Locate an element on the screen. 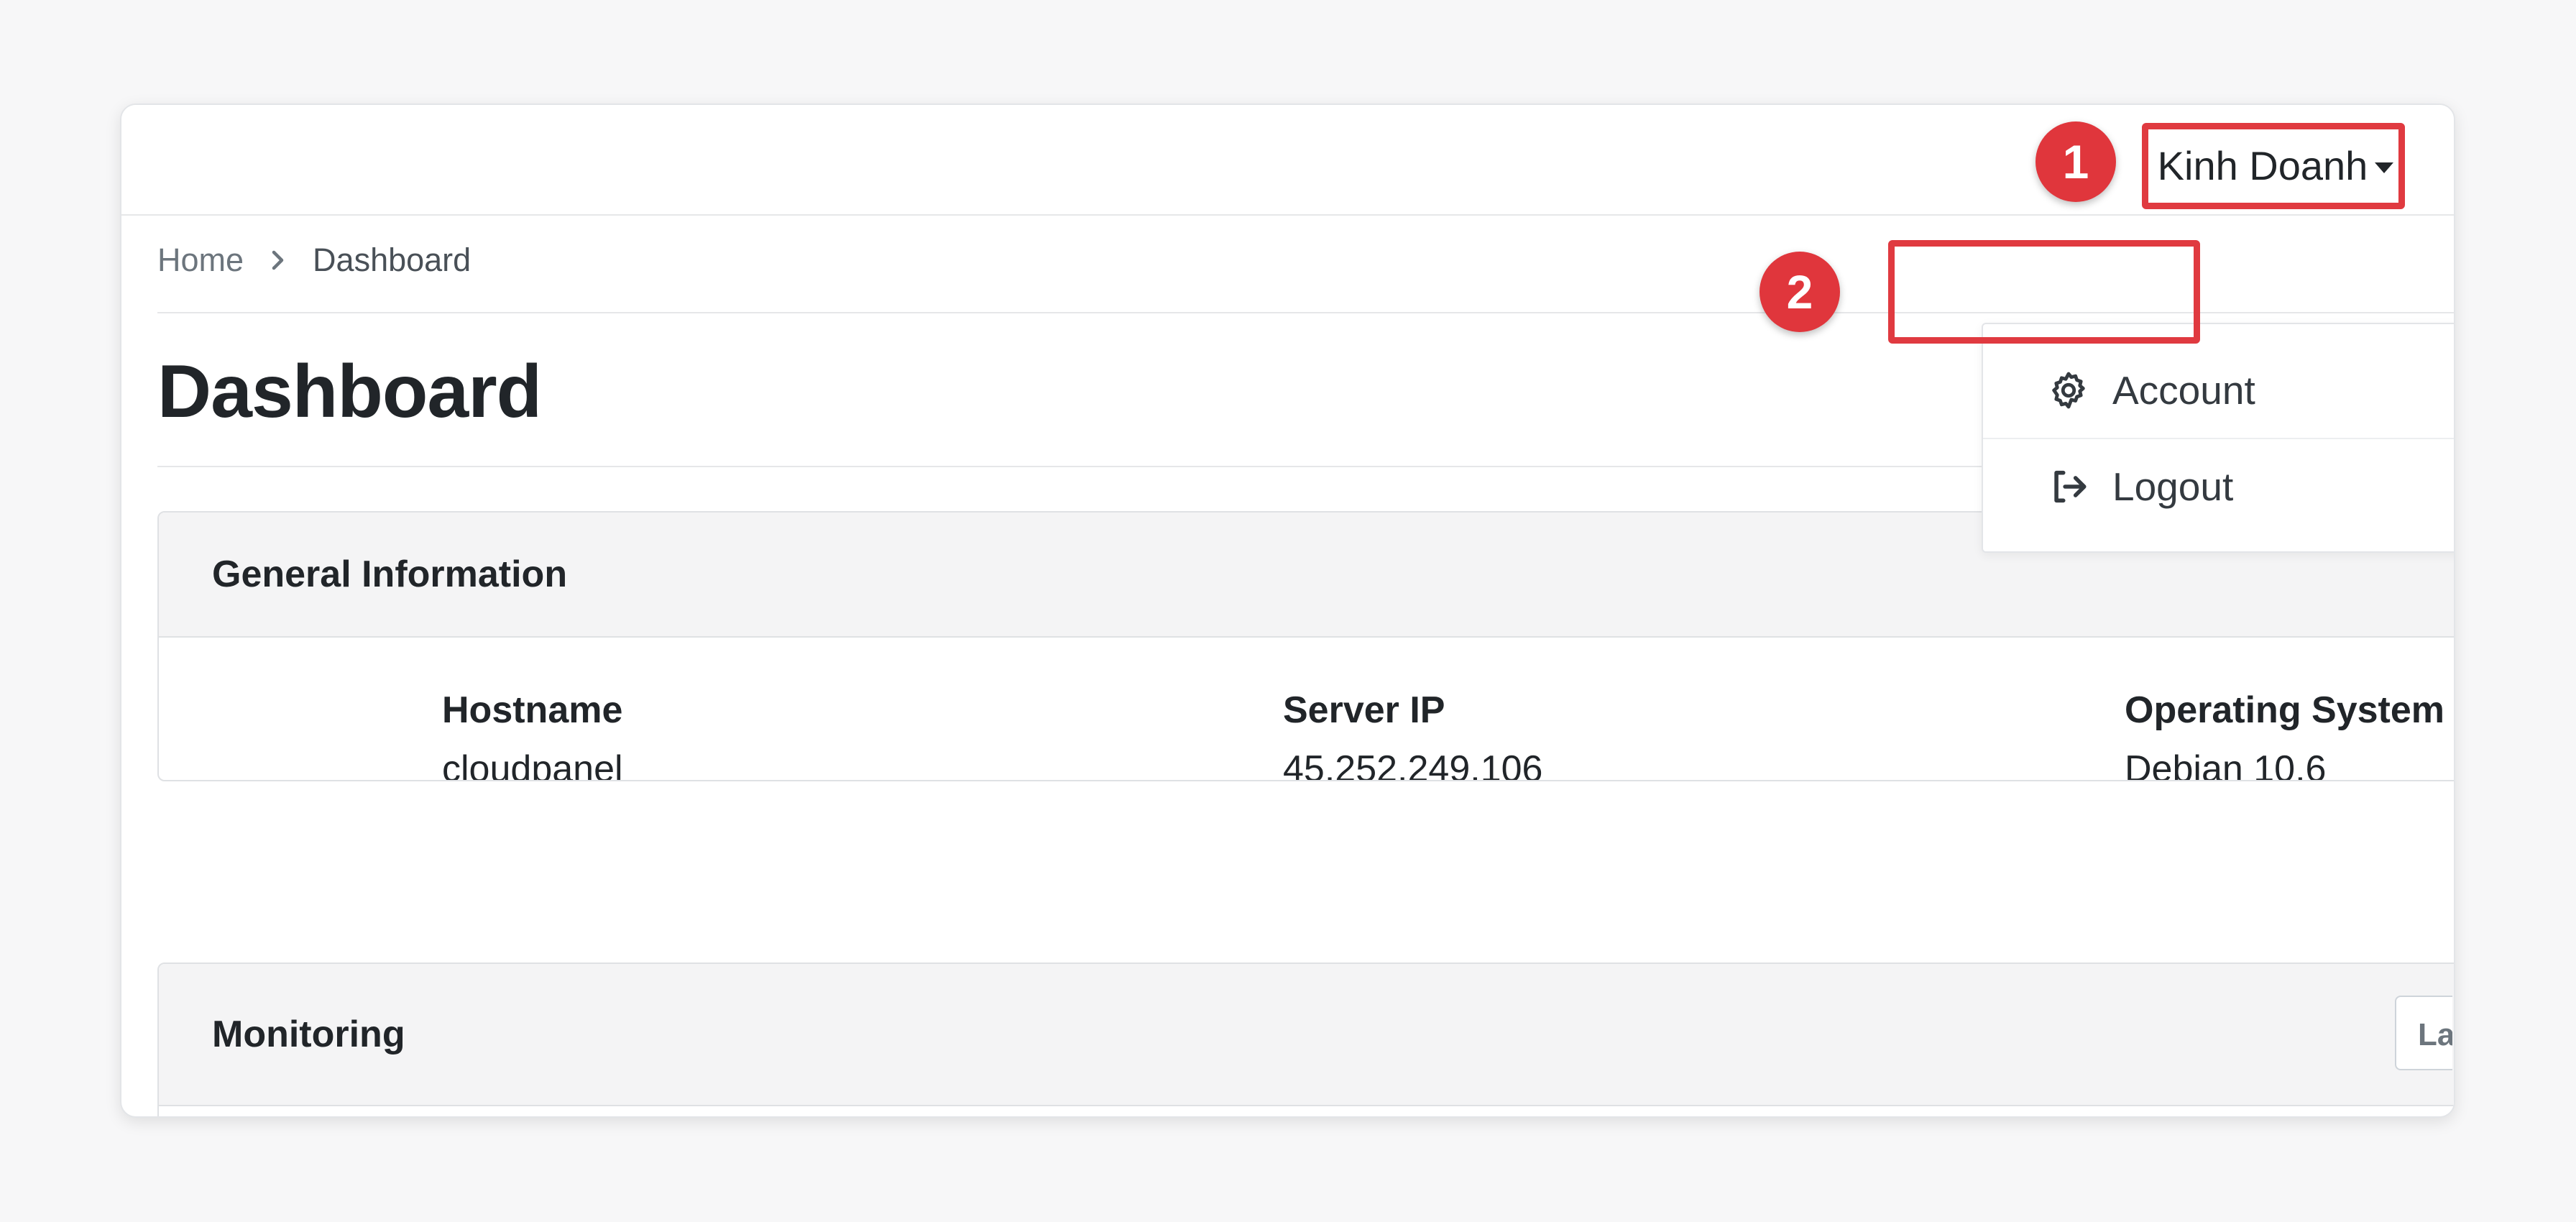 The image size is (2576, 1222). monitoring-card: Monitoring La is located at coordinates (1305, 1039).